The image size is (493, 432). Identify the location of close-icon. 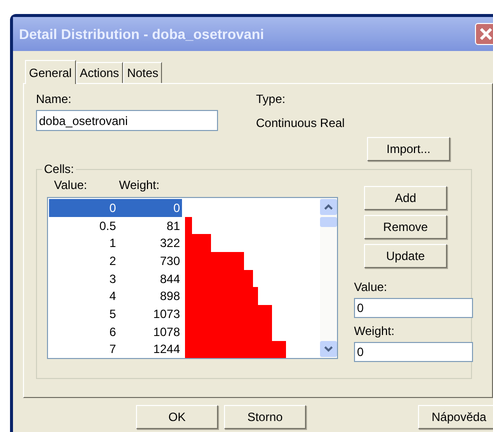
(486, 34).